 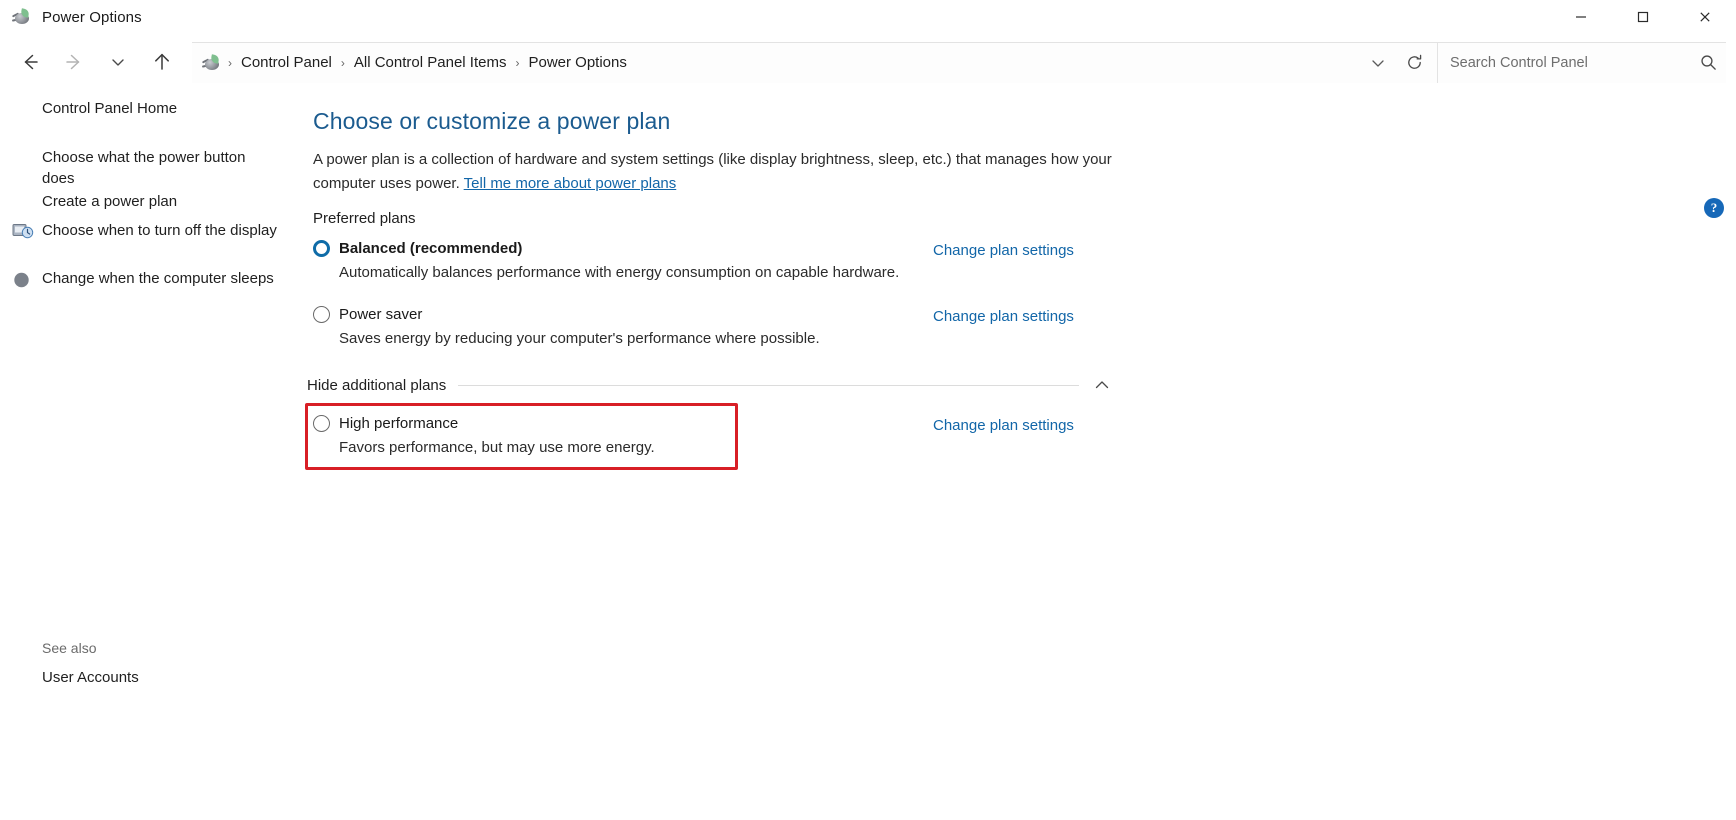 I want to click on up-button, so click(x=162, y=62).